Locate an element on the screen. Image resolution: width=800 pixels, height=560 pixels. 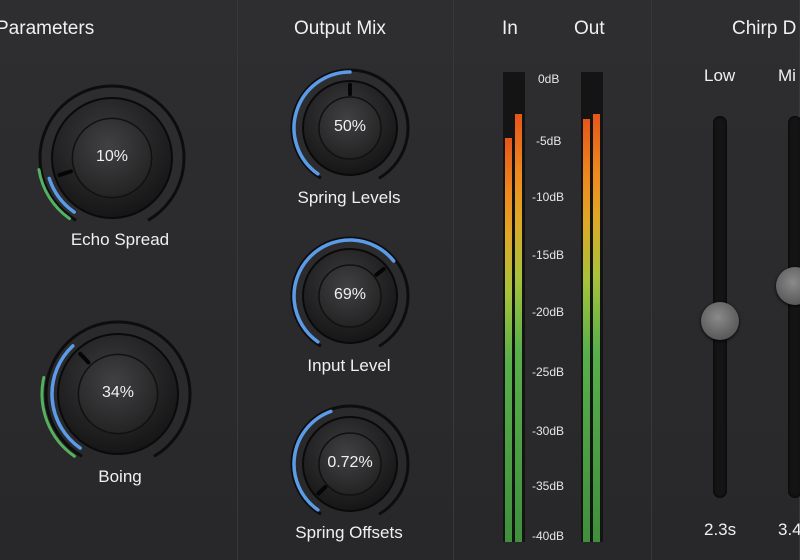
low-slider-thumb is located at coordinates (720, 320).